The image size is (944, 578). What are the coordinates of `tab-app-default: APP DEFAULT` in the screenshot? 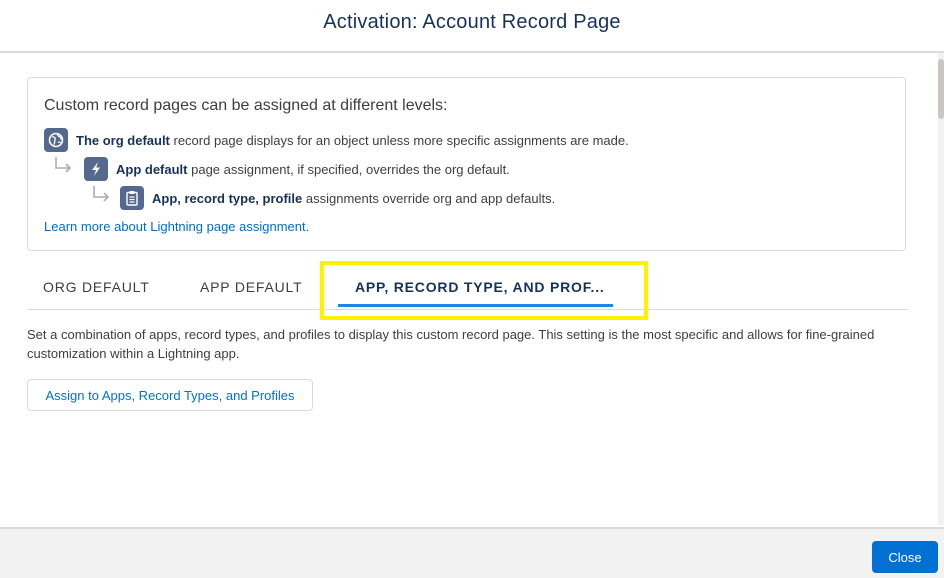 It's located at (251, 287).